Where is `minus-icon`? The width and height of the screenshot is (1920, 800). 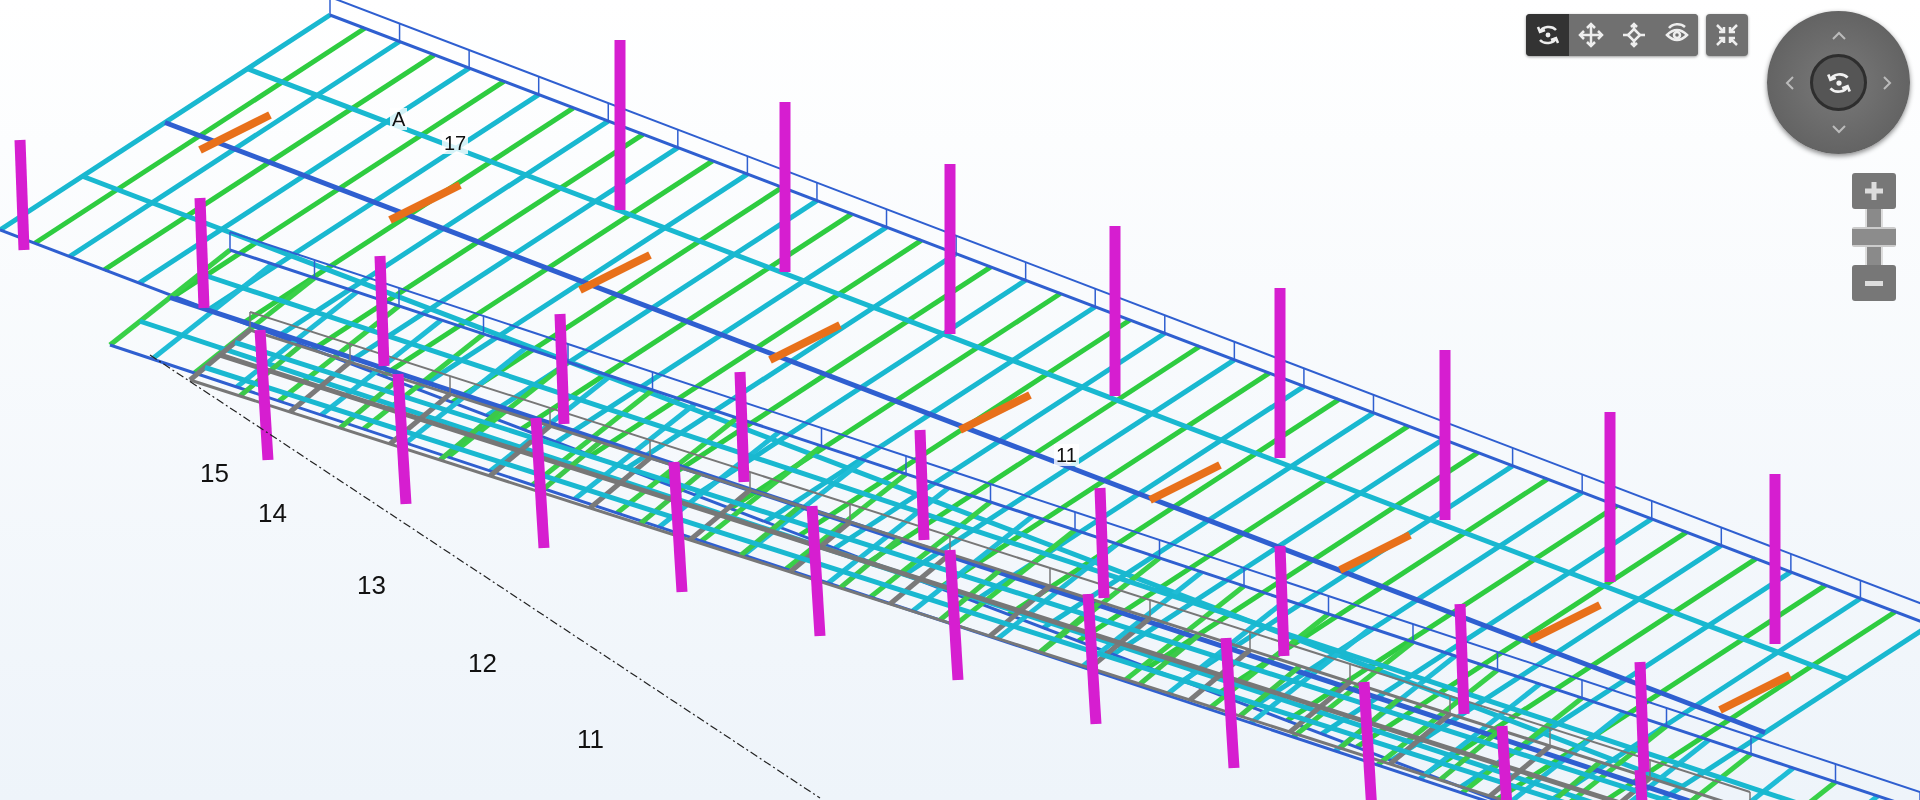 minus-icon is located at coordinates (1874, 283).